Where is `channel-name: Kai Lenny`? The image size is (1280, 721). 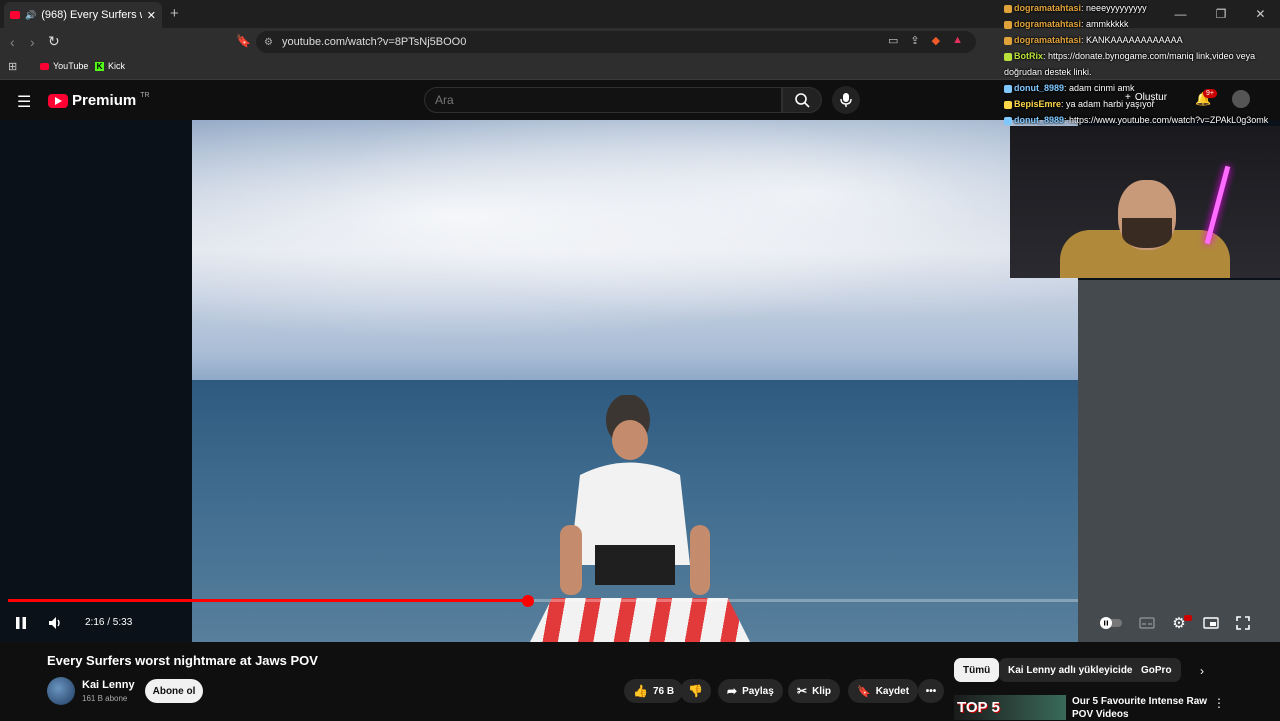 channel-name: Kai Lenny is located at coordinates (108, 685).